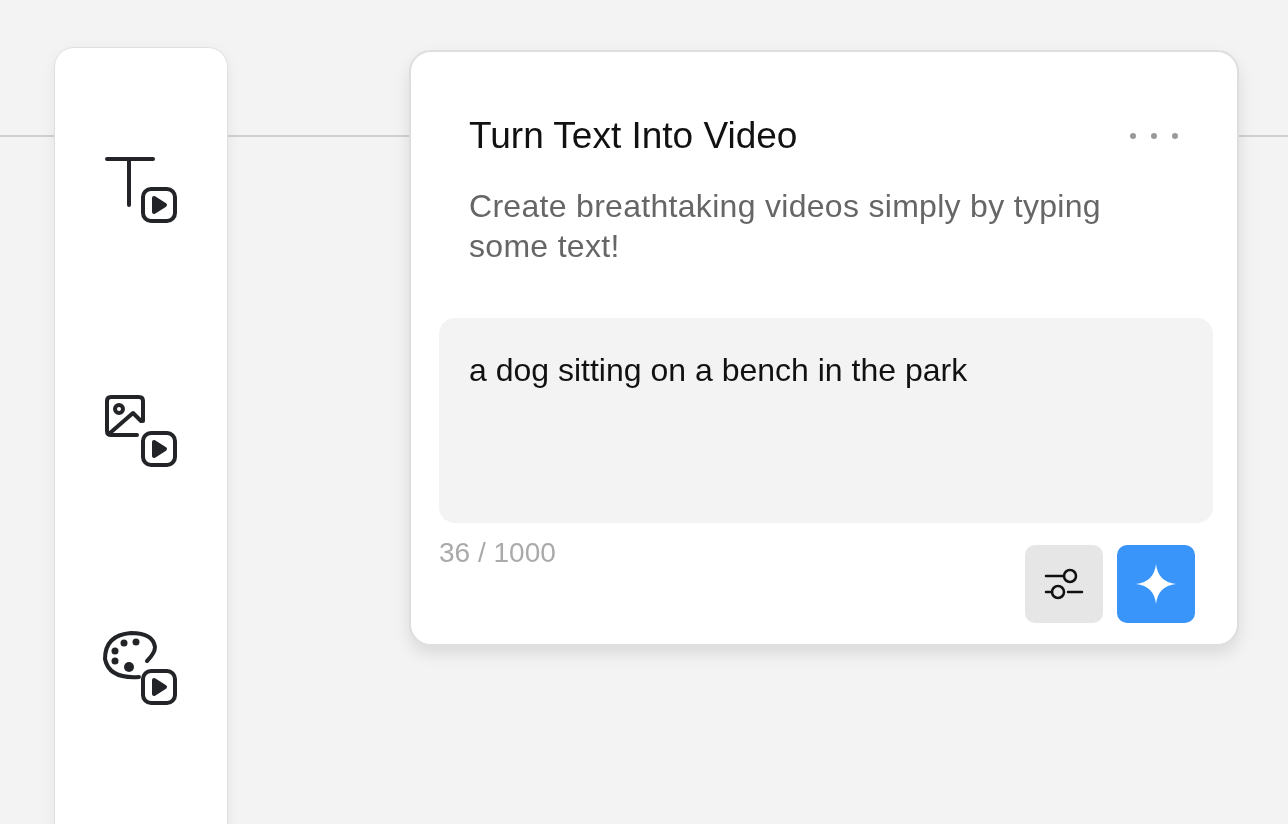  What do you see at coordinates (826, 420) in the screenshot?
I see `prompt-field: a dog sitting on a bench in the park` at bounding box center [826, 420].